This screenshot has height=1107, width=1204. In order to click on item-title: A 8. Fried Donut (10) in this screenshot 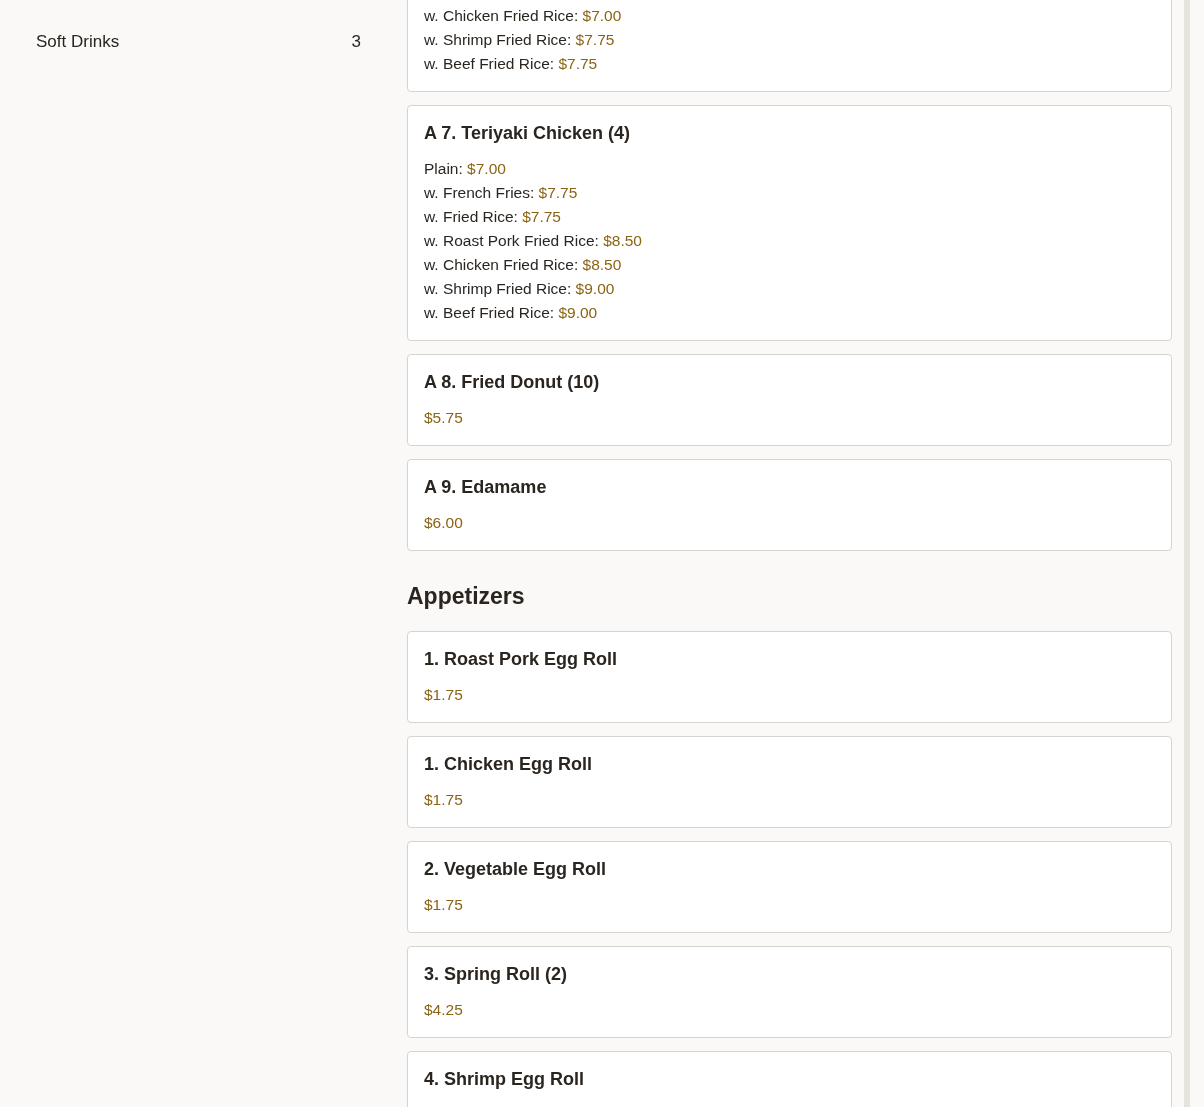, I will do `click(512, 382)`.